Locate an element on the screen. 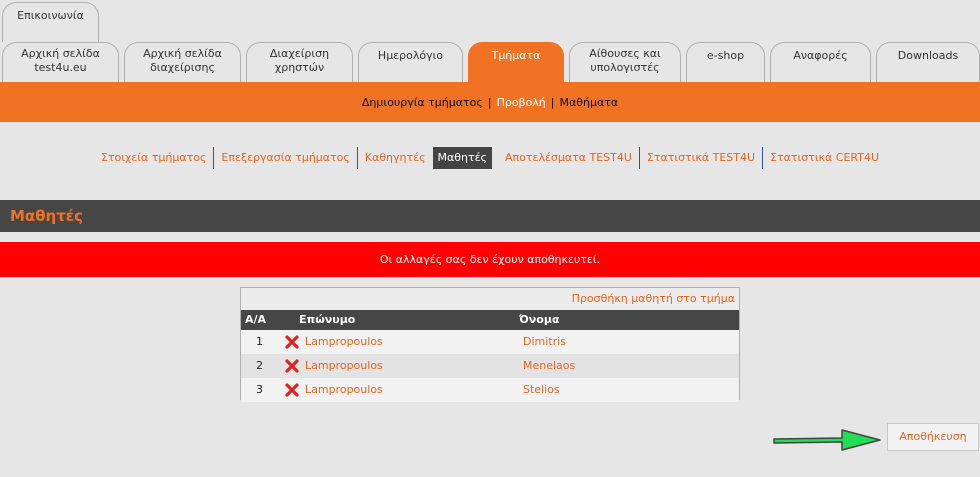  subnav-students: Μαθητές is located at coordinates (462, 158).